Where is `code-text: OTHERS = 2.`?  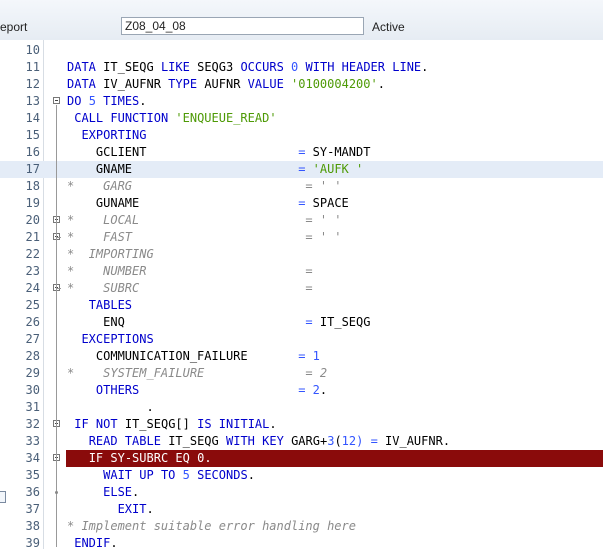 code-text: OTHERS = 2. is located at coordinates (211, 390).